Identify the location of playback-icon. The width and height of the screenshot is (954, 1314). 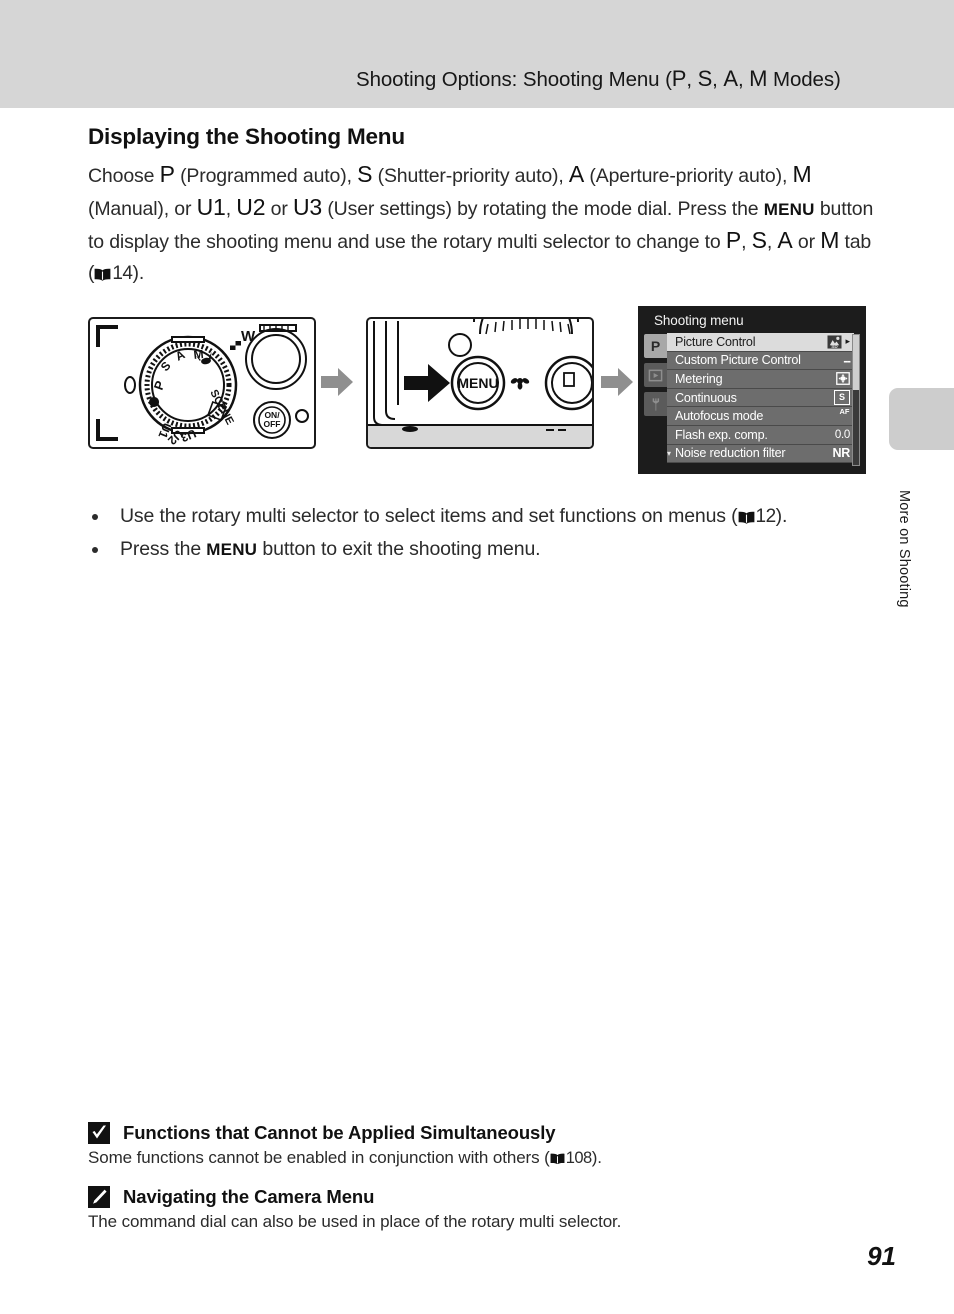
(655, 375).